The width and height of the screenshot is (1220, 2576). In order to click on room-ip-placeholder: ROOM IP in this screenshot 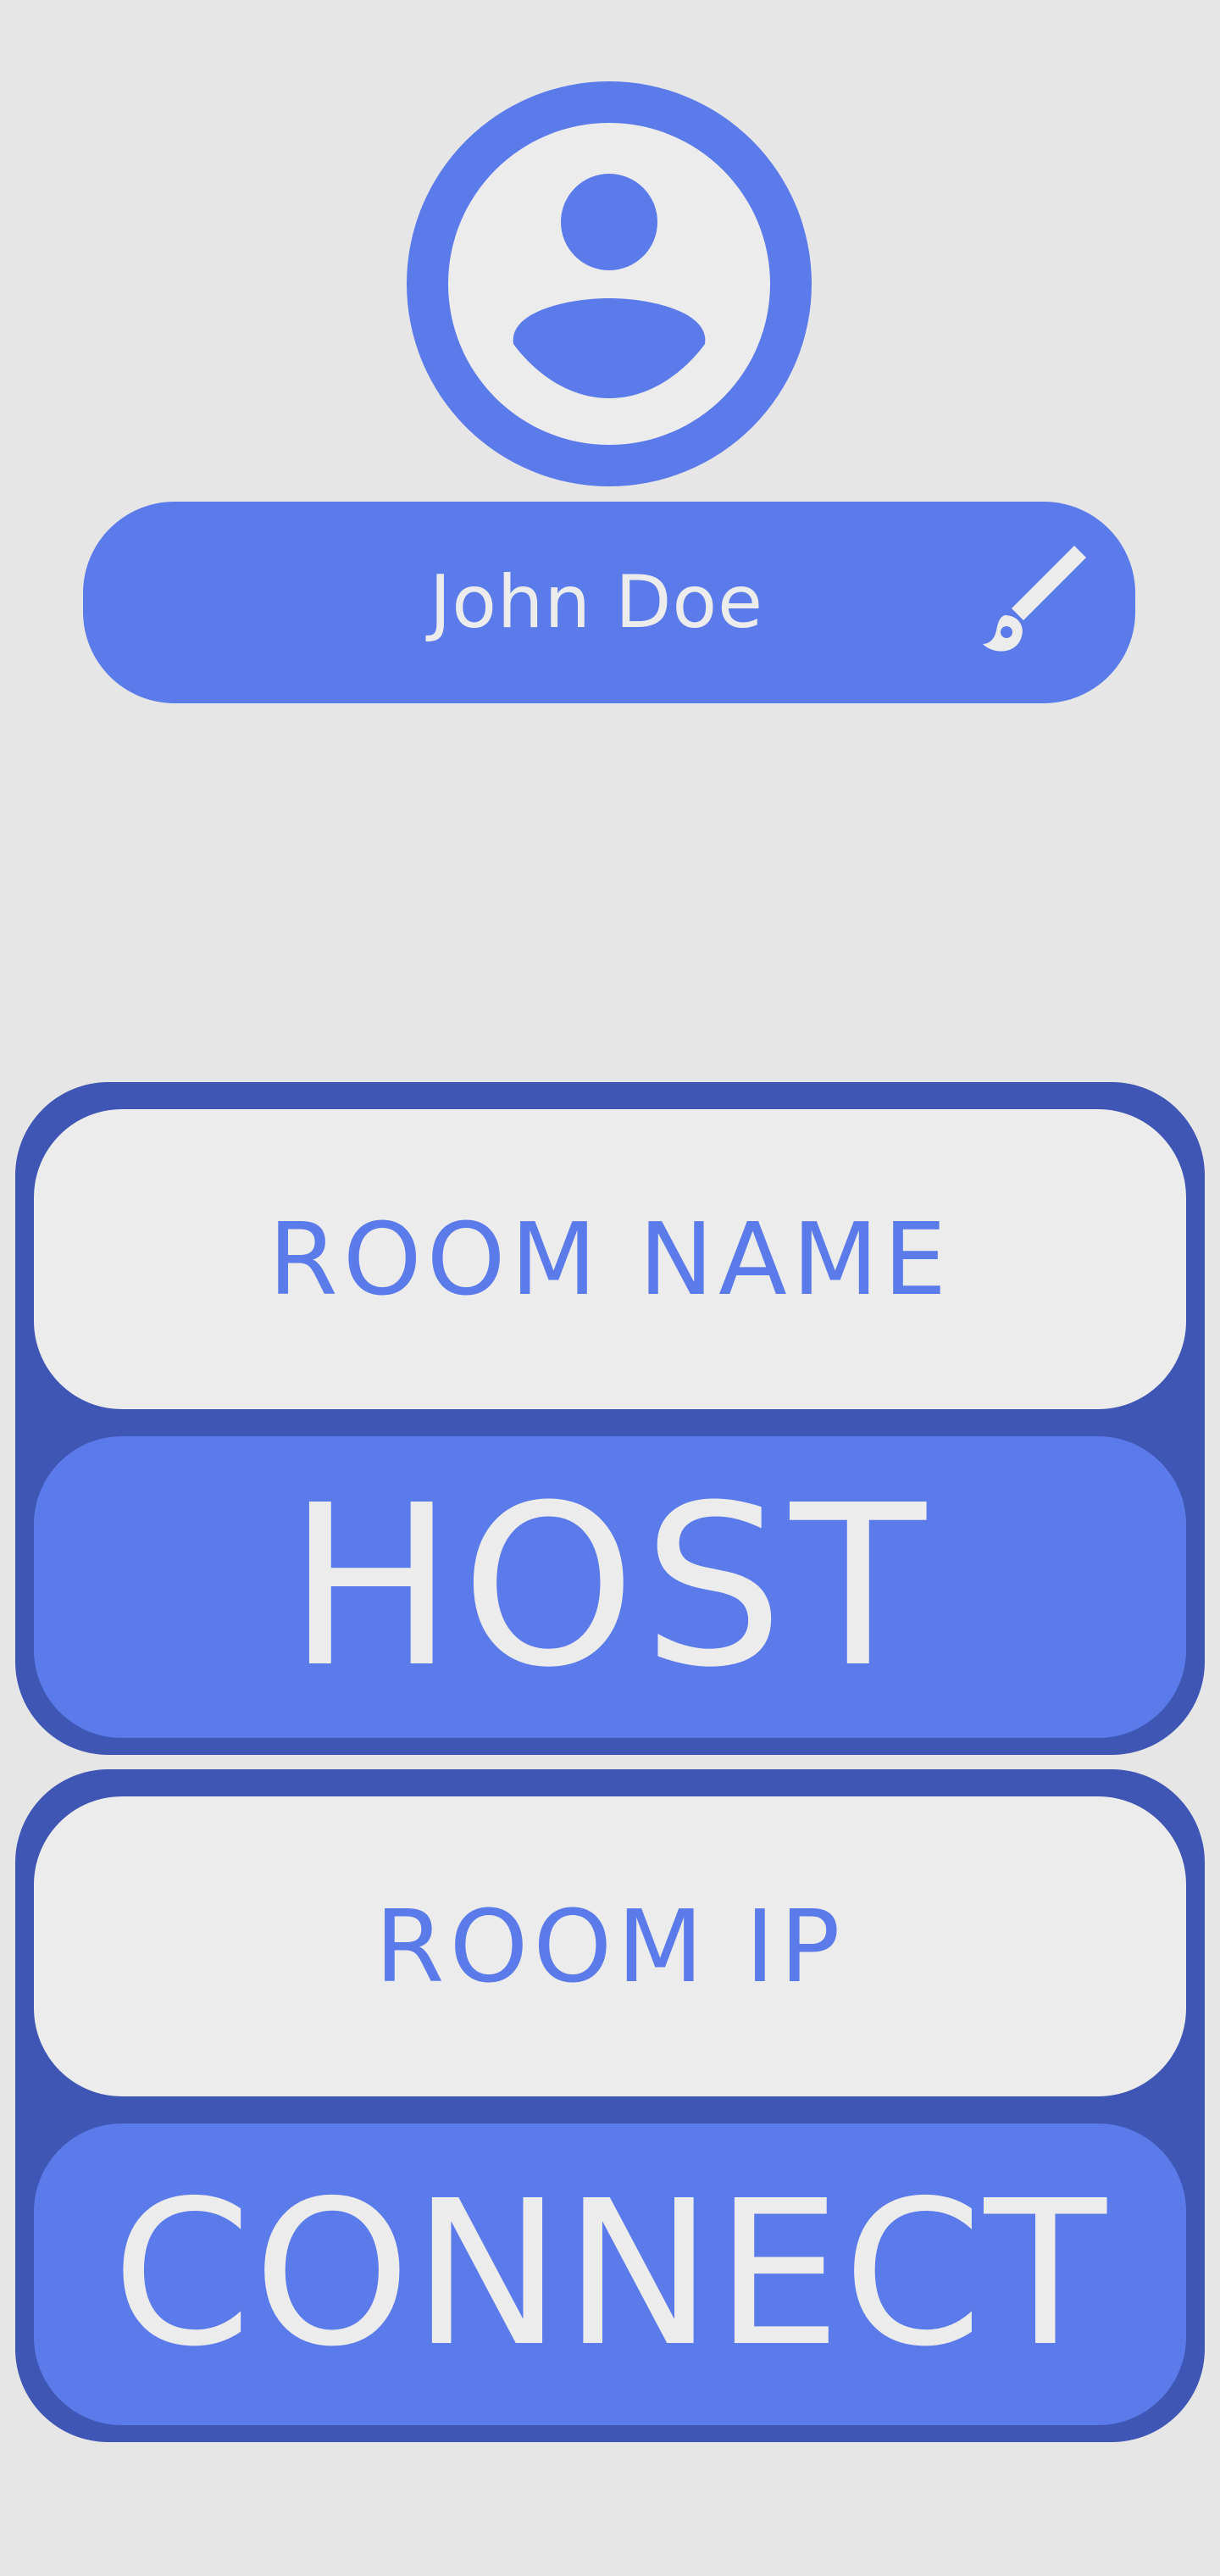, I will do `click(610, 1946)`.